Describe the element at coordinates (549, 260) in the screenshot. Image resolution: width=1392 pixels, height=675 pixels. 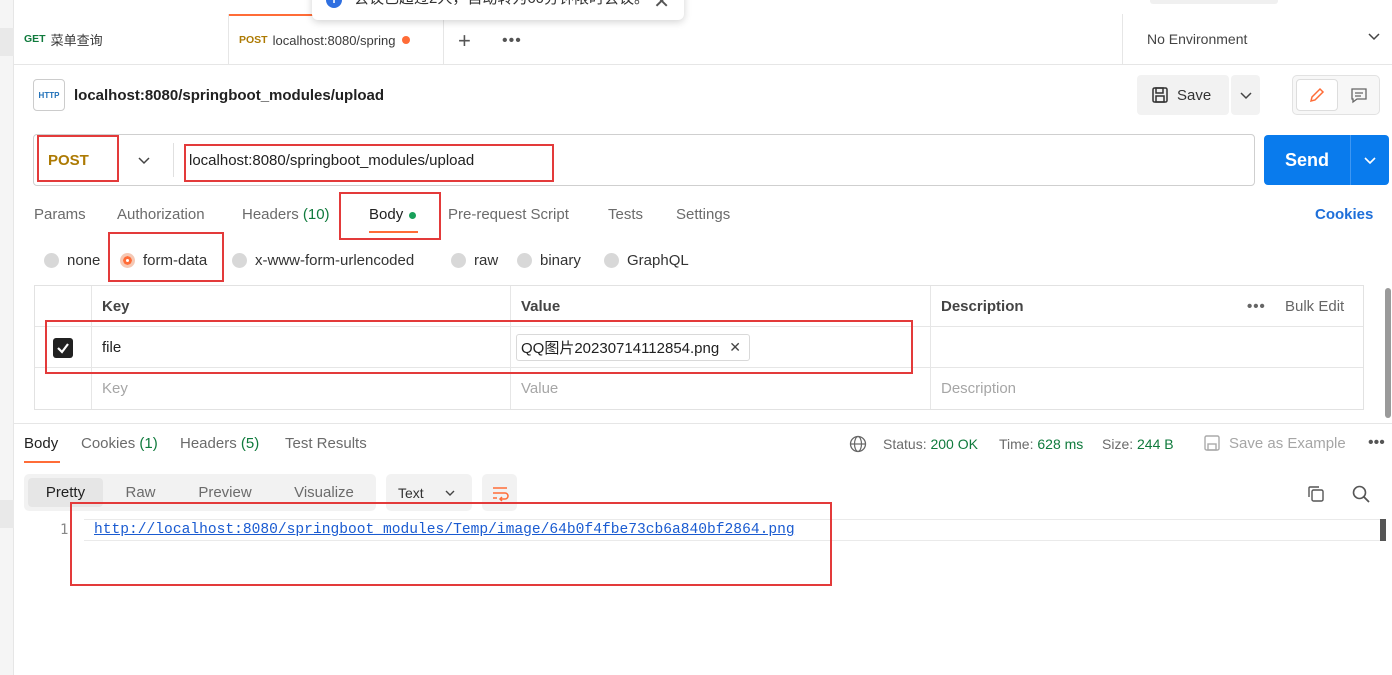
I see `radio-binary: binary` at that location.